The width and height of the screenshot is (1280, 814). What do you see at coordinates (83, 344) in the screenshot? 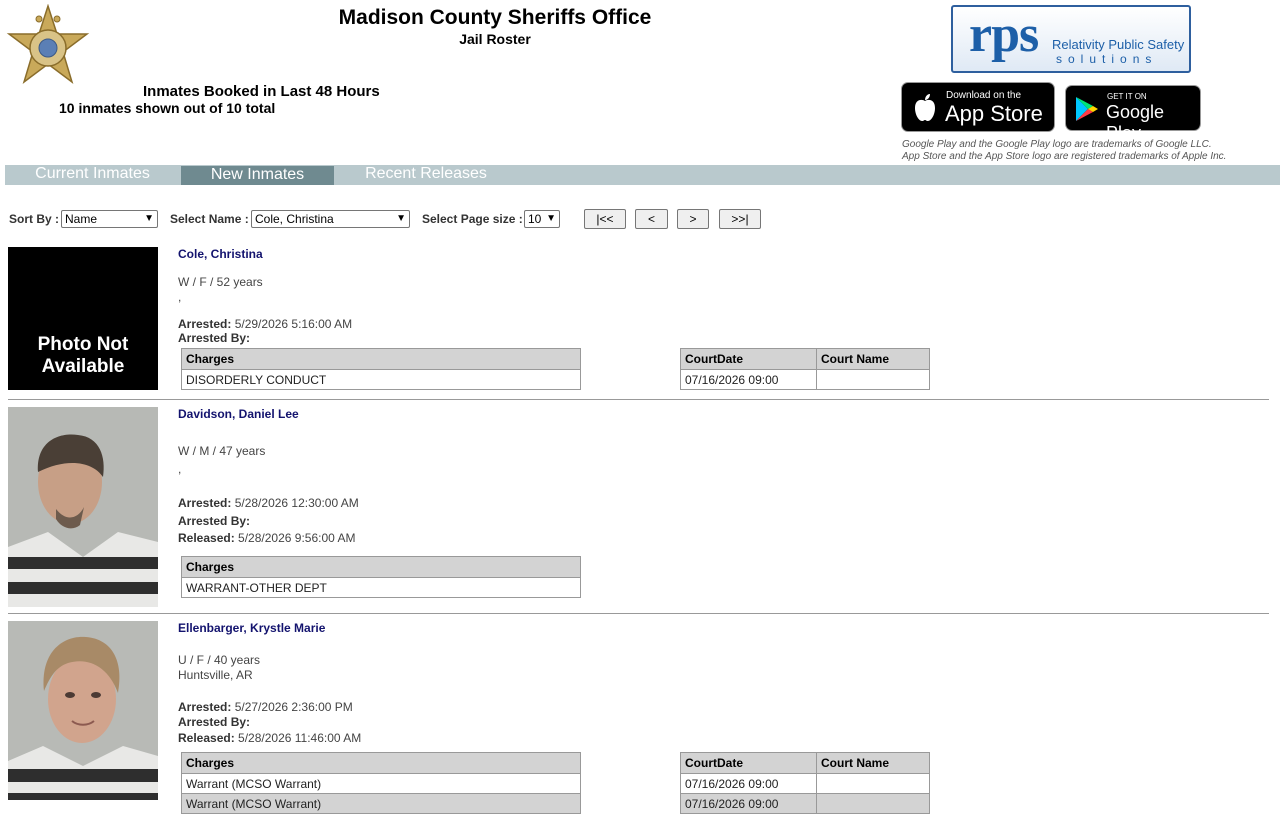
I see `photo-na-line1: Photo Not` at bounding box center [83, 344].